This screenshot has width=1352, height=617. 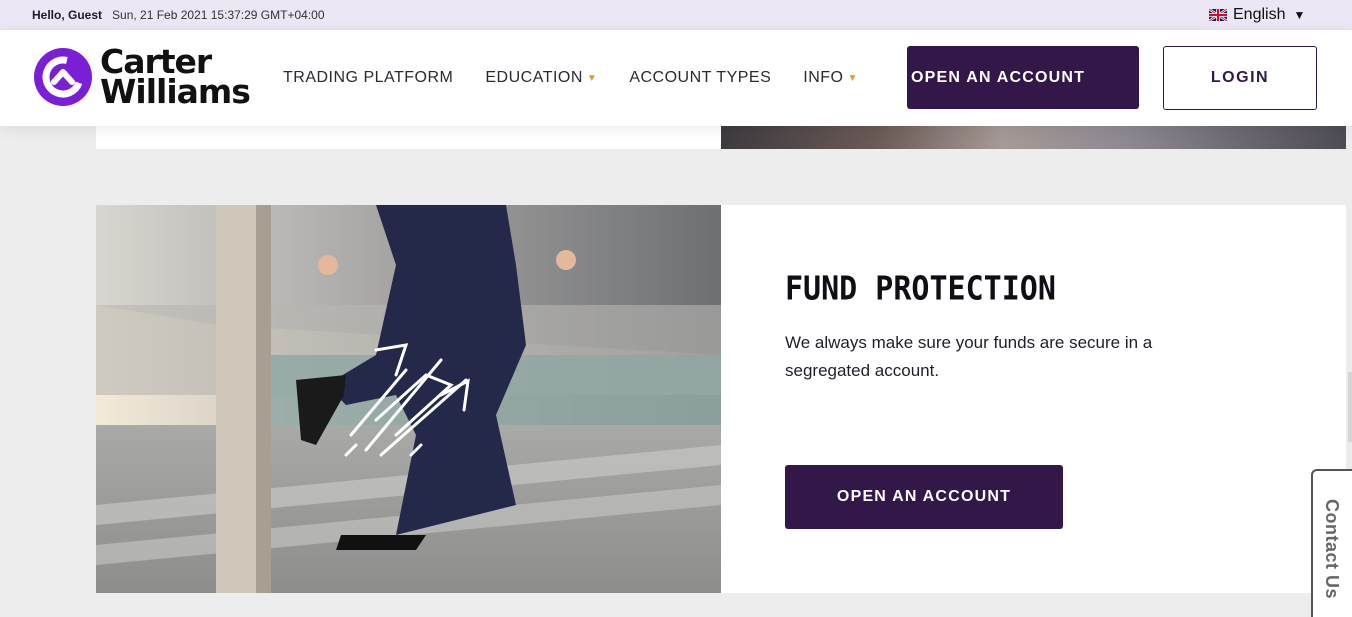 What do you see at coordinates (823, 77) in the screenshot?
I see `nav-label: INFO` at bounding box center [823, 77].